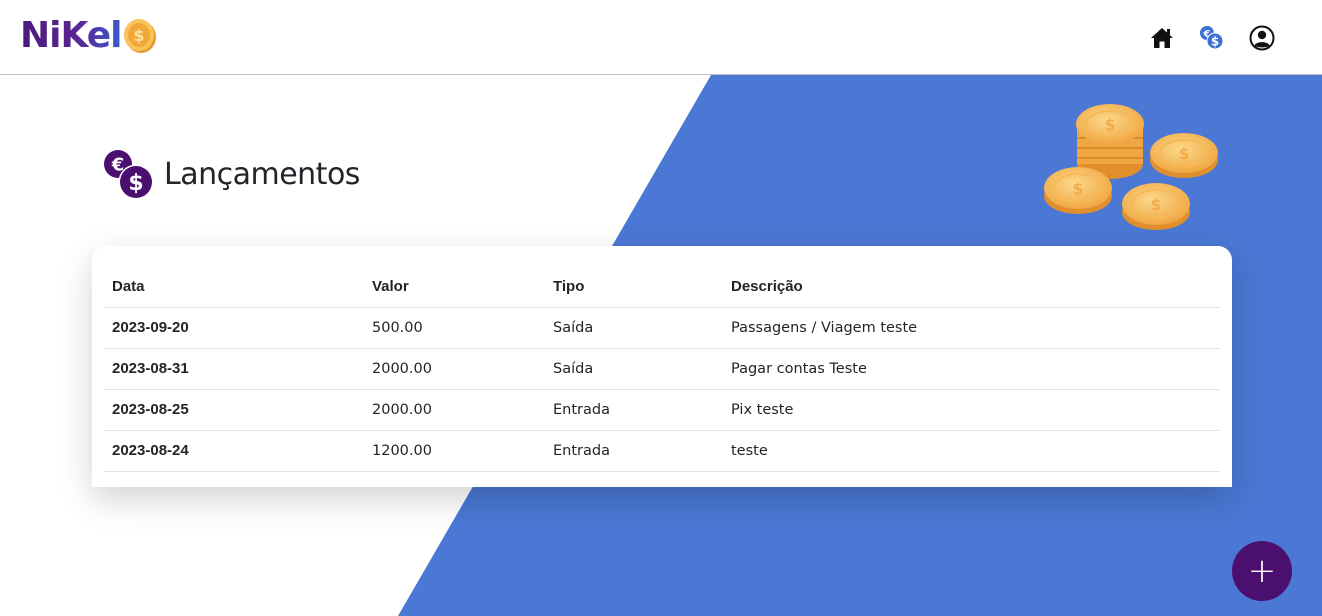 Image resolution: width=1322 pixels, height=616 pixels. What do you see at coordinates (454, 287) in the screenshot?
I see `column-header-value: Valor` at bounding box center [454, 287].